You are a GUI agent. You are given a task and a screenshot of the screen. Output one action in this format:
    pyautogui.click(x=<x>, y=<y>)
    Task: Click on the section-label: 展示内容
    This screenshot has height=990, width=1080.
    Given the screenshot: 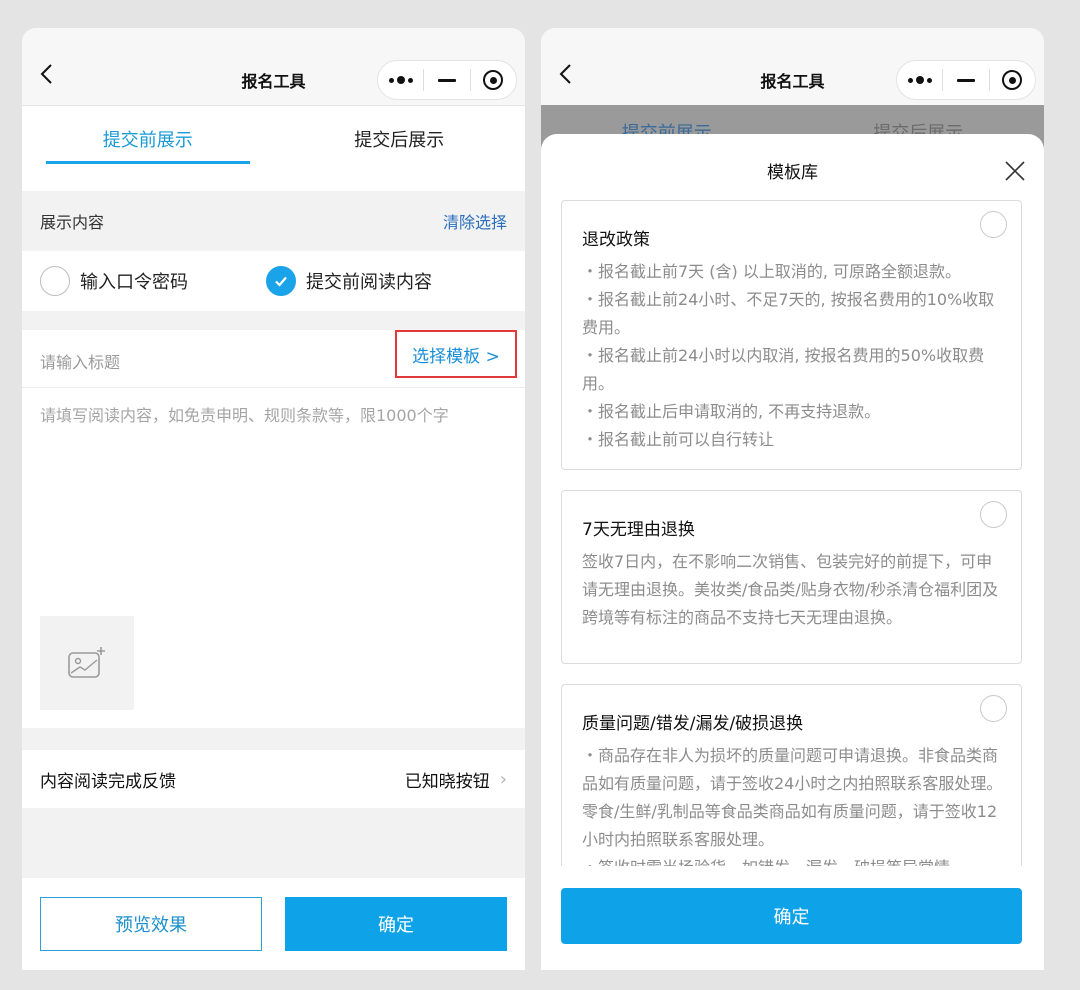 What is the action you would take?
    pyautogui.click(x=72, y=222)
    